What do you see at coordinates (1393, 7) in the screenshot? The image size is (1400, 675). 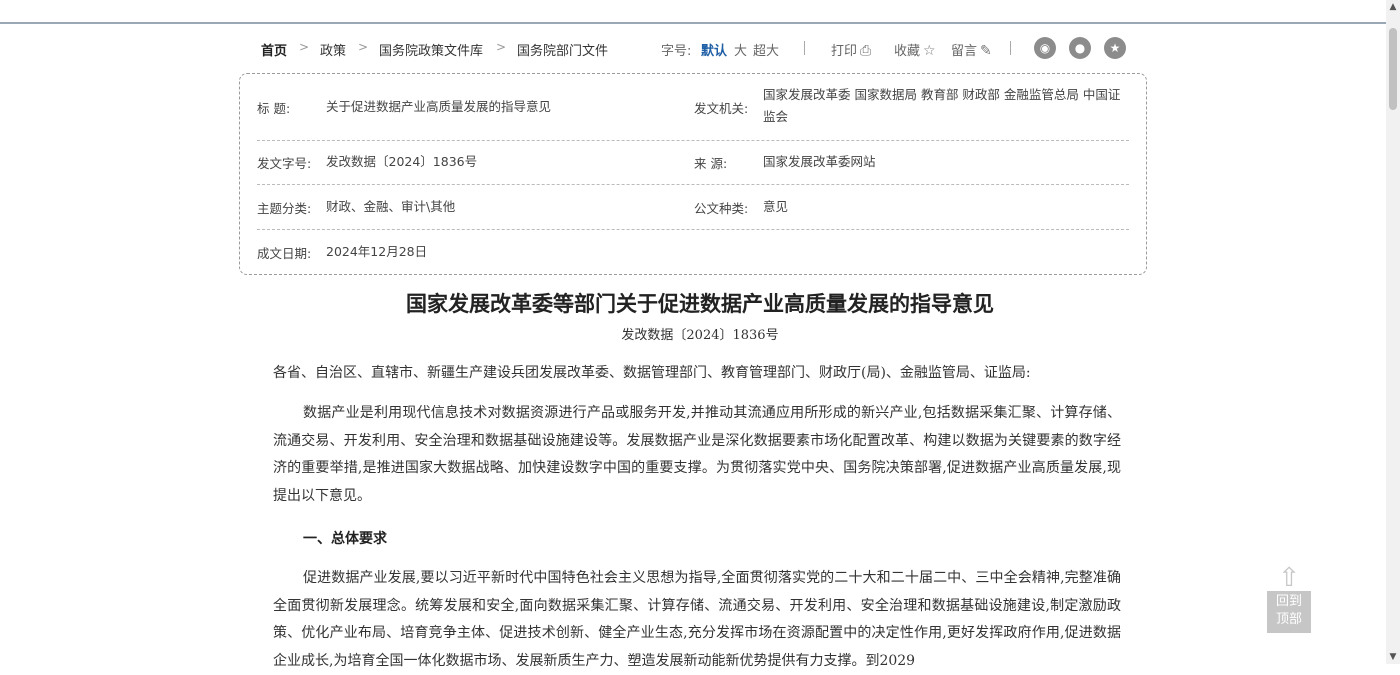 I see `scroll-up-arrow-icon: ▲` at bounding box center [1393, 7].